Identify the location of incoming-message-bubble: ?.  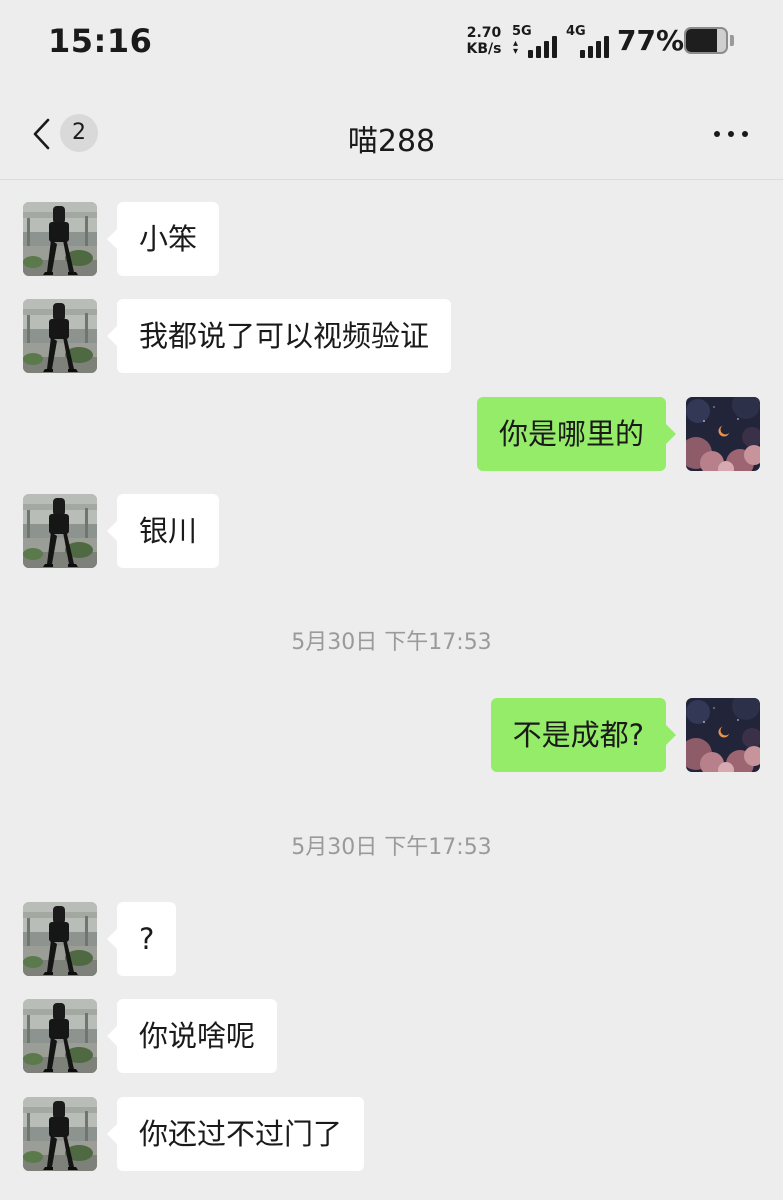
(141, 939).